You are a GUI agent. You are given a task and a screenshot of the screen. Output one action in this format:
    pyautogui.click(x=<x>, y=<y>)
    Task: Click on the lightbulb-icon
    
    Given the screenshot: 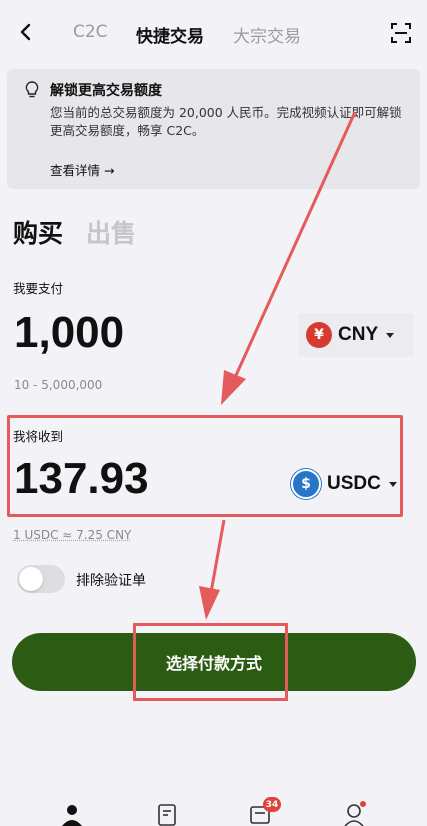 What is the action you would take?
    pyautogui.click(x=32, y=89)
    